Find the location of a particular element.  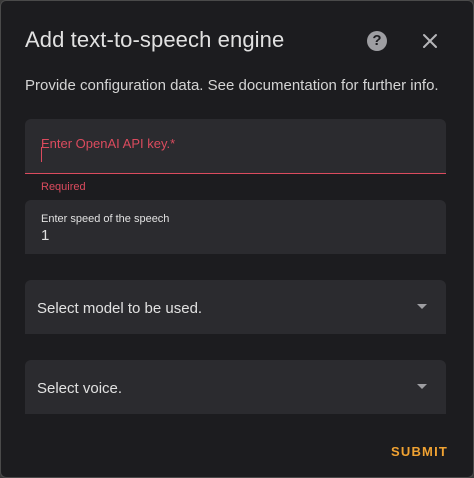

api-key-field: Enter OpenAI API key.* is located at coordinates (235, 146).